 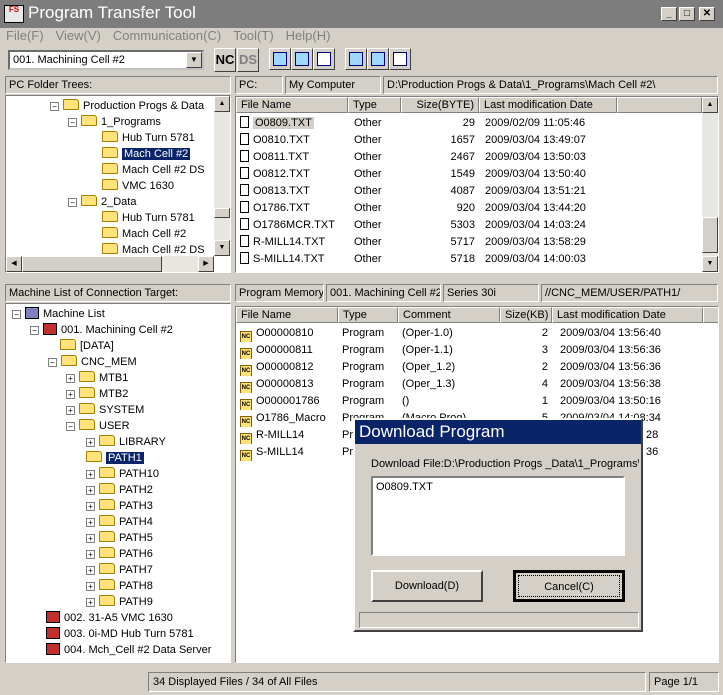 What do you see at coordinates (289, 418) in the screenshot?
I see `file-name-cell: NC O1786_Macro` at bounding box center [289, 418].